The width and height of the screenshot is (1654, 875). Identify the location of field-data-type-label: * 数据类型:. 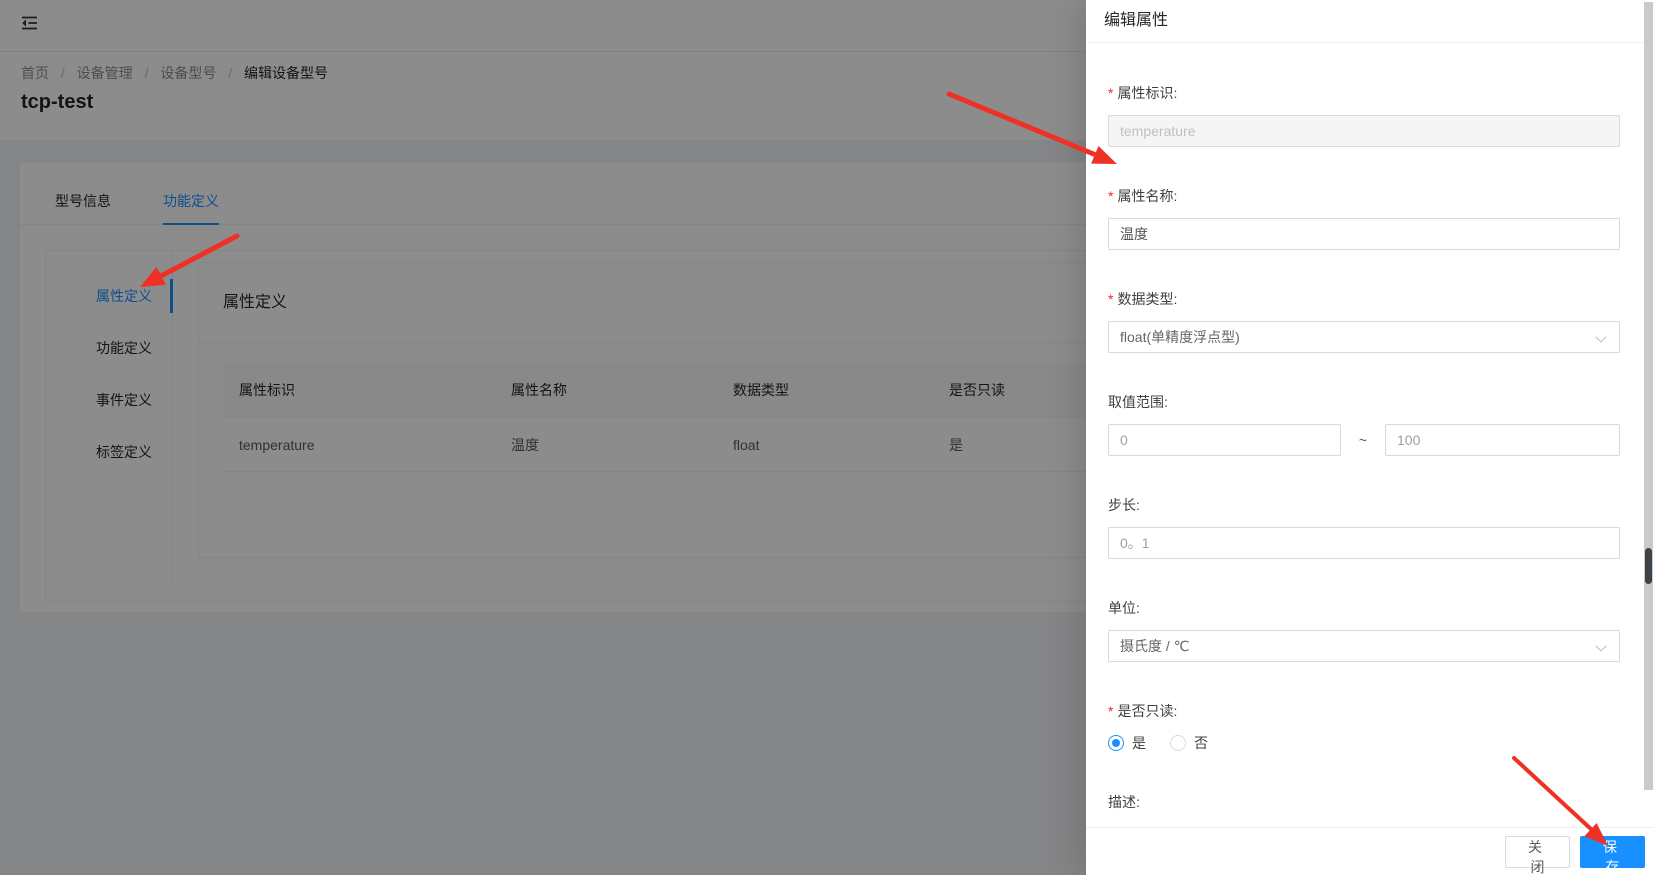
(1364, 299).